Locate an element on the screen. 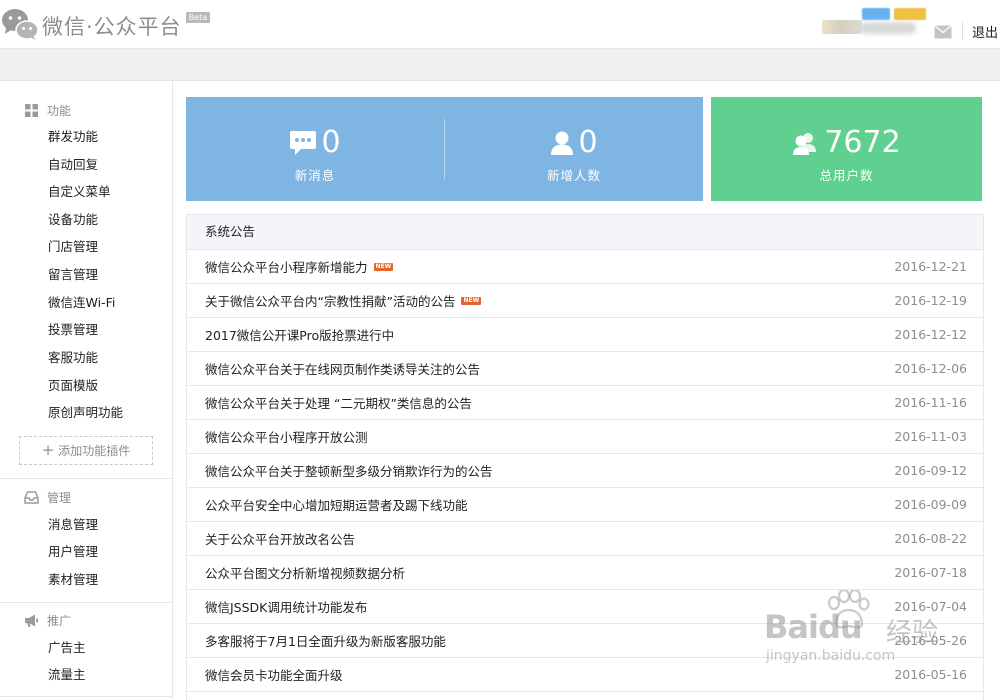 This screenshot has width=1000, height=700. notice-row: 多客服将于7月1日全面升级为新版客服功能 2016-05-26 is located at coordinates (585, 641).